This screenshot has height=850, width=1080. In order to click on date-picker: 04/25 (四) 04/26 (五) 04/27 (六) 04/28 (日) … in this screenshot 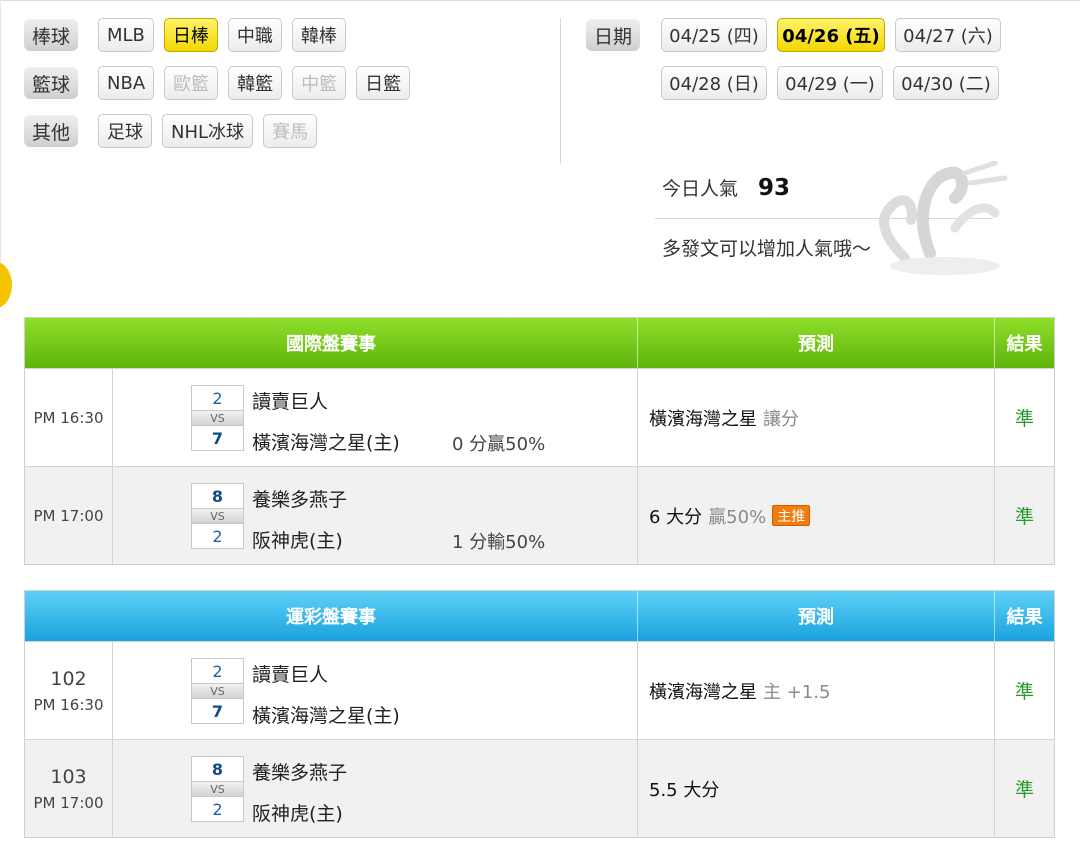, I will do `click(836, 66)`.